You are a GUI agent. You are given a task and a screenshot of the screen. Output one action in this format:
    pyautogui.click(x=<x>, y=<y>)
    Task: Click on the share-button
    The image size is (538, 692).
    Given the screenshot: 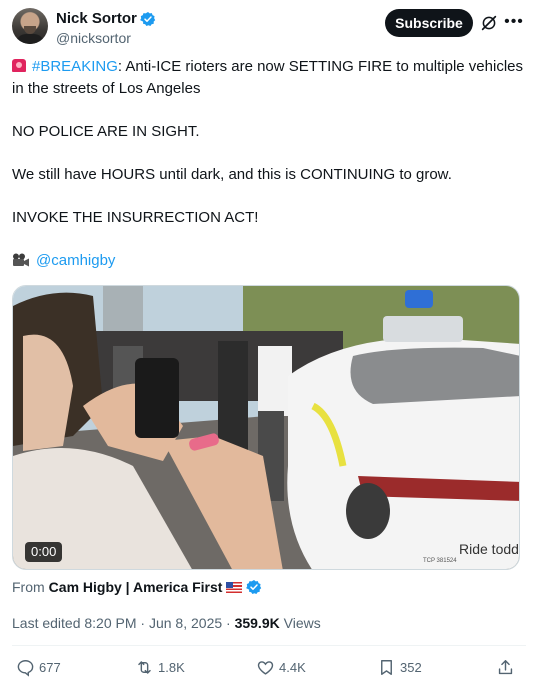 What is the action you would take?
    pyautogui.click(x=505, y=667)
    